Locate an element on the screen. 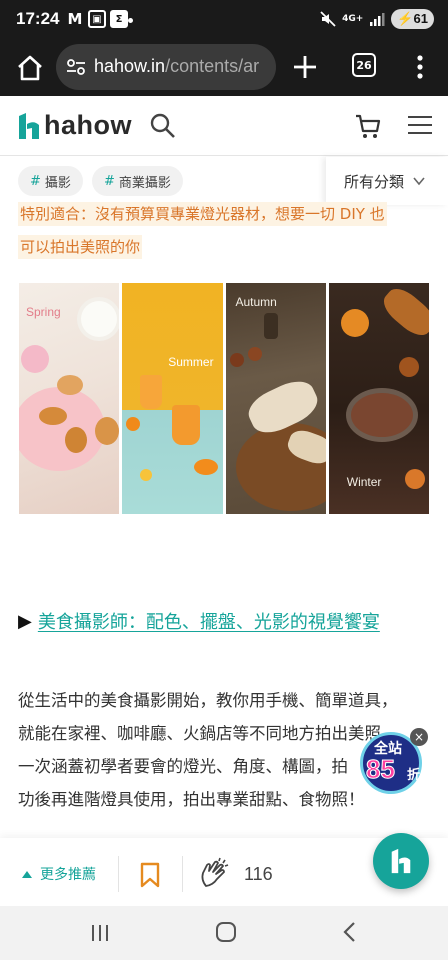 The width and height of the screenshot is (448, 960). status-time: 17:24 is located at coordinates (38, 18).